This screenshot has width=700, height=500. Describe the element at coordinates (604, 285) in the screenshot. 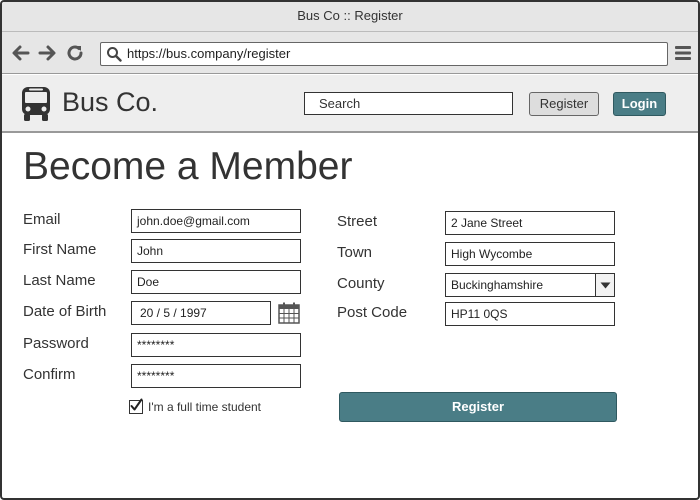

I see `chevron-down-icon` at that location.